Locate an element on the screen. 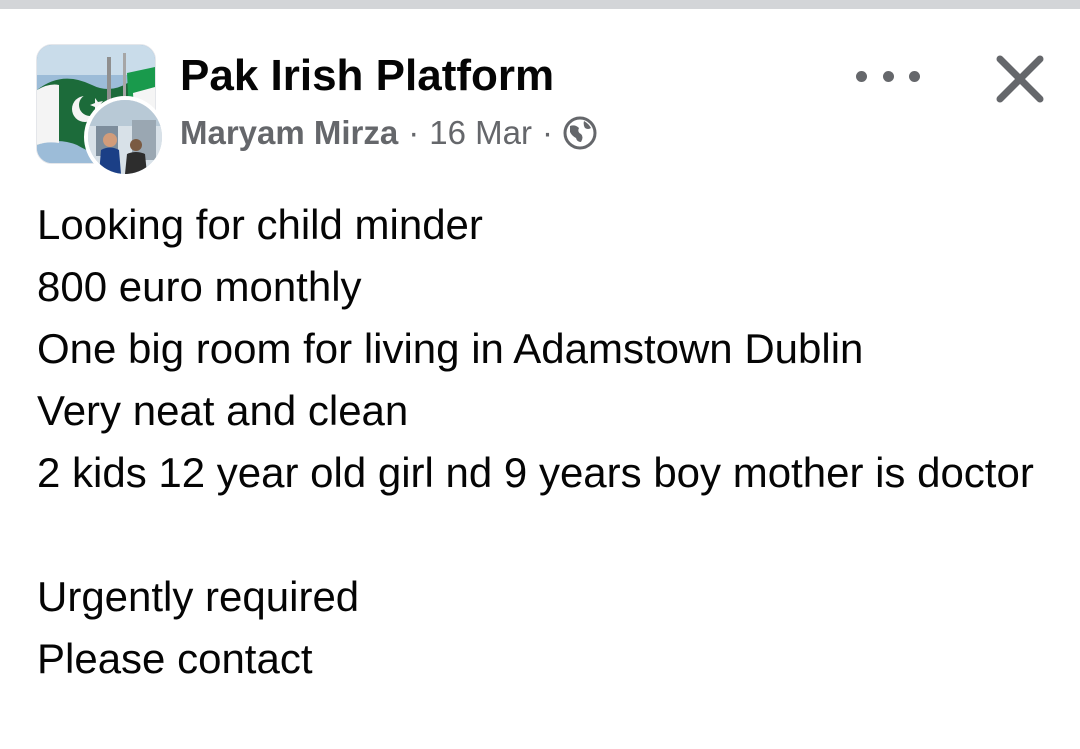 The width and height of the screenshot is (1080, 749). post-meta: Maryam Mirza · 16 Mar · is located at coordinates (388, 133).